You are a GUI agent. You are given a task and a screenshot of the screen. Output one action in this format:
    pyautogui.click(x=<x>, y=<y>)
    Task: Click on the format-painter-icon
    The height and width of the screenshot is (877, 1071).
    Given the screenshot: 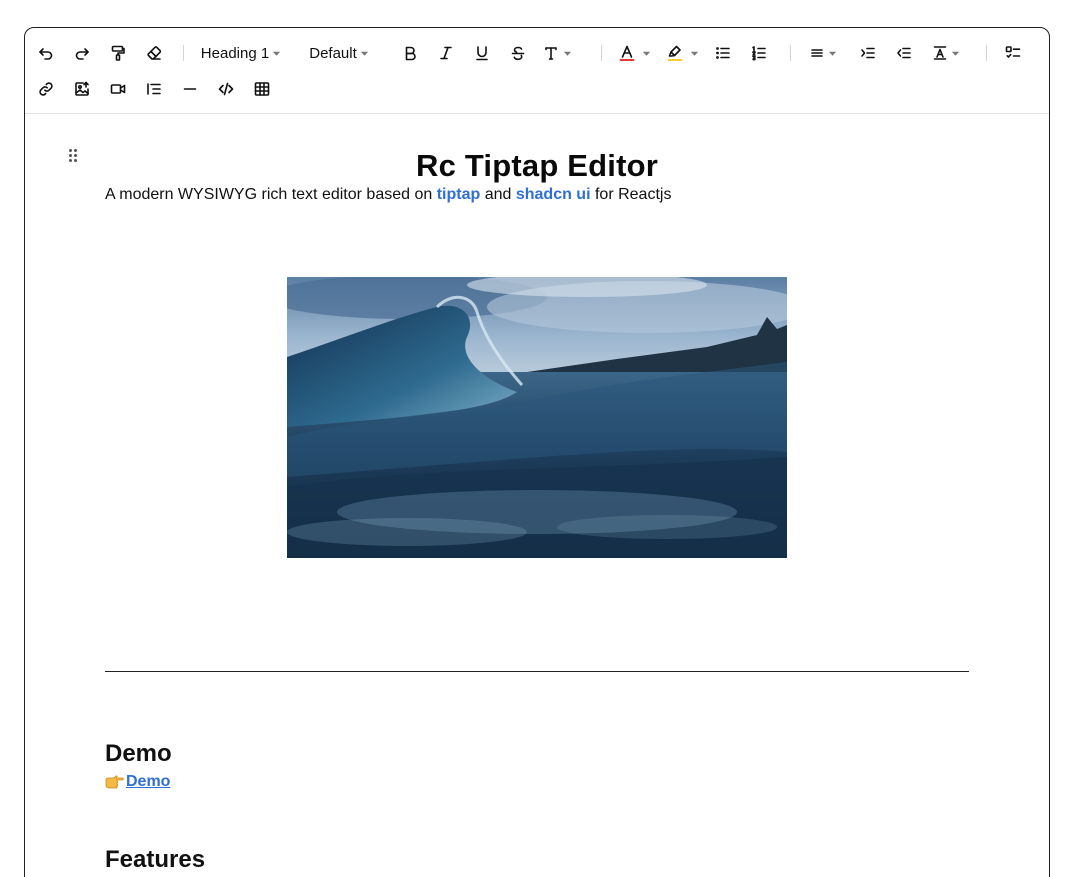 What is the action you would take?
    pyautogui.click(x=118, y=53)
    